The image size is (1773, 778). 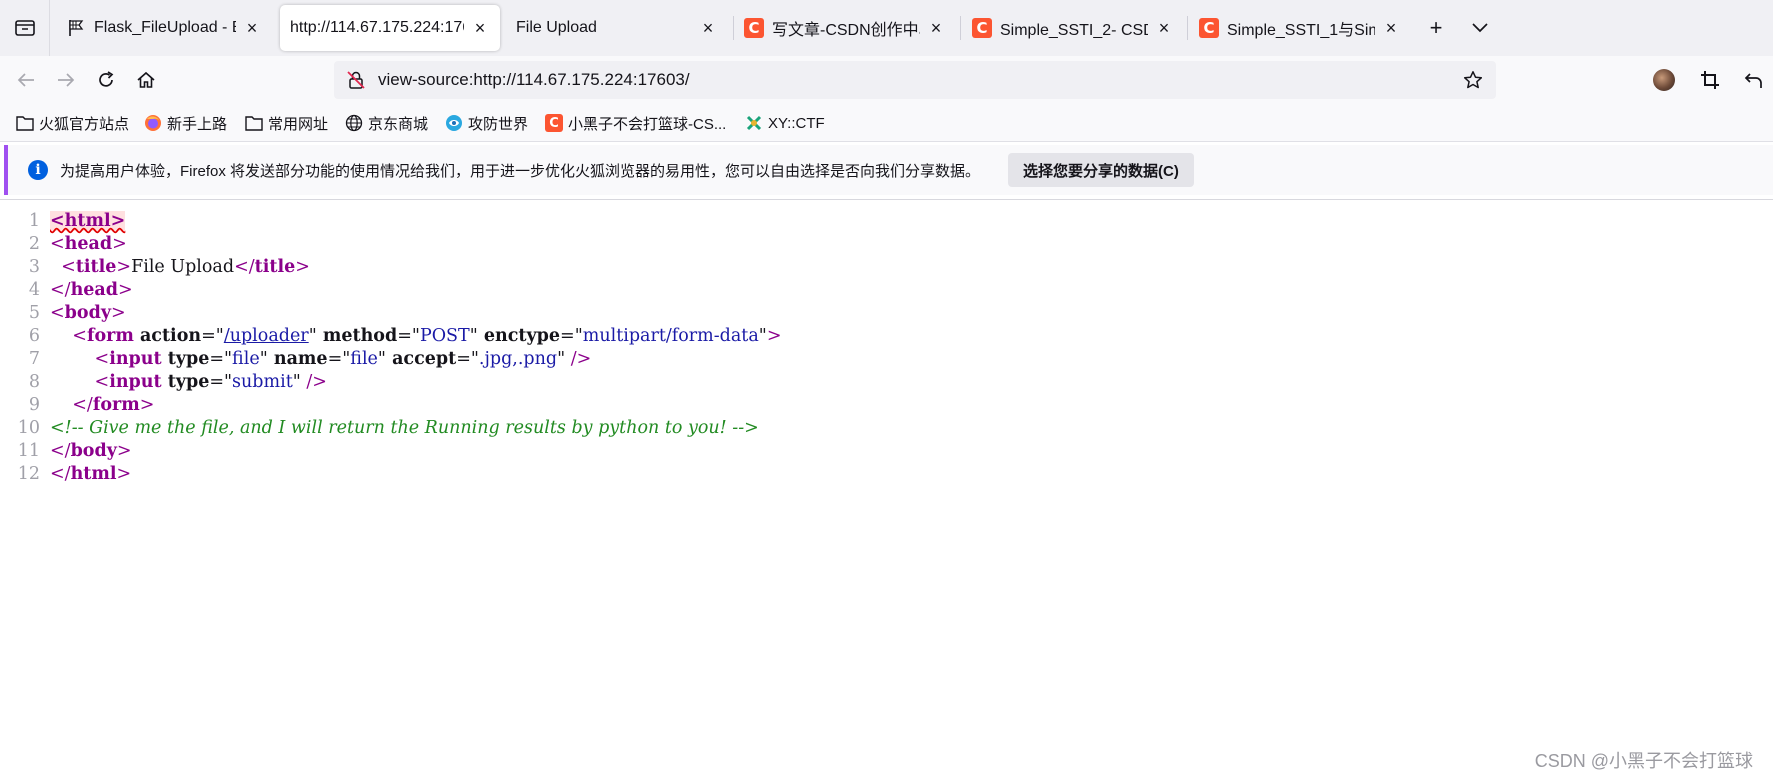 I want to click on line-number: 12, so click(x=28, y=474).